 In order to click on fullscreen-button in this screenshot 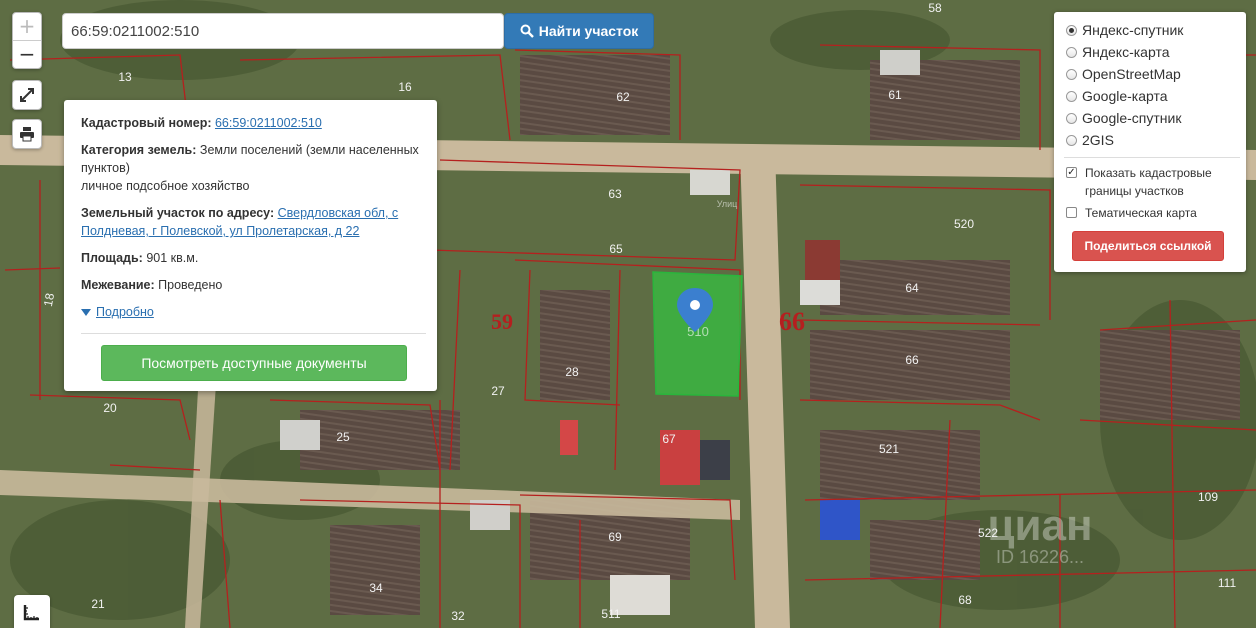, I will do `click(27, 95)`.